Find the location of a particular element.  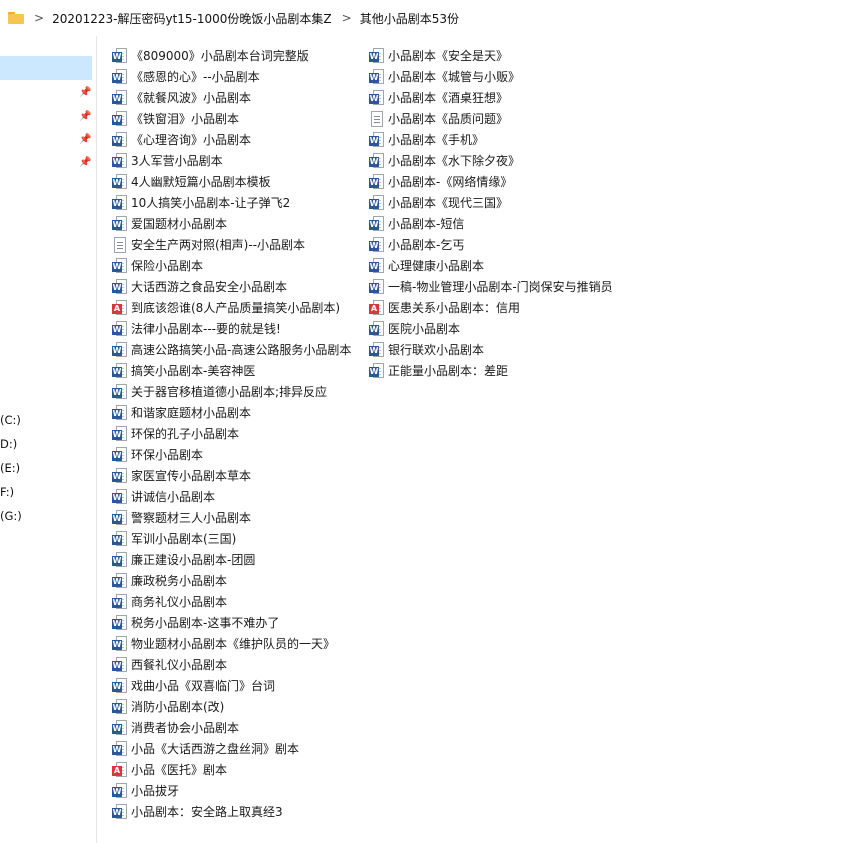

file-item: W 小品剧本-短信 is located at coordinates (519, 223).